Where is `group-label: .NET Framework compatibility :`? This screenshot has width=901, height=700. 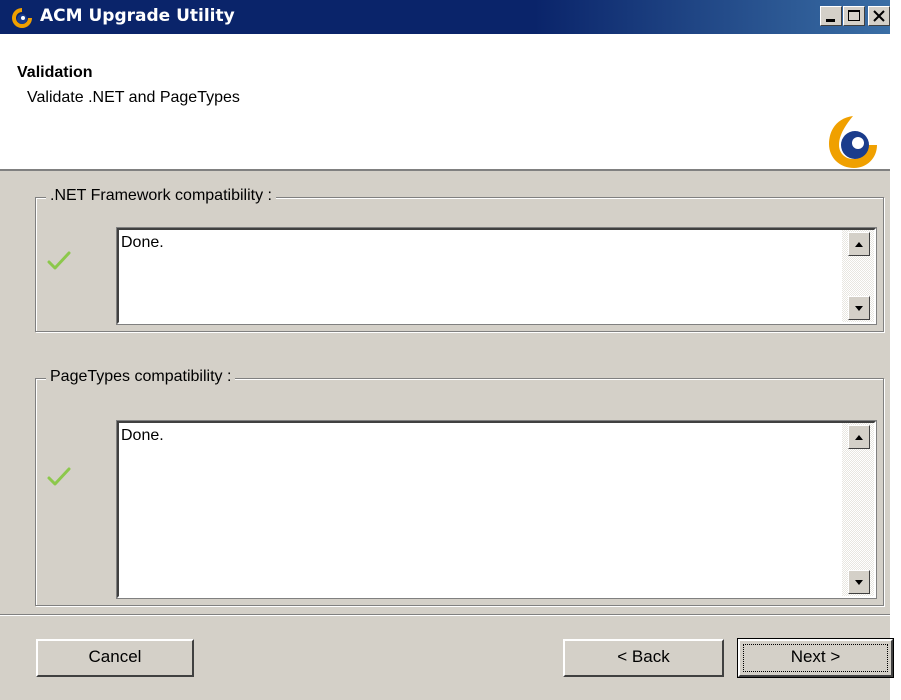
group-label: .NET Framework compatibility : is located at coordinates (161, 196).